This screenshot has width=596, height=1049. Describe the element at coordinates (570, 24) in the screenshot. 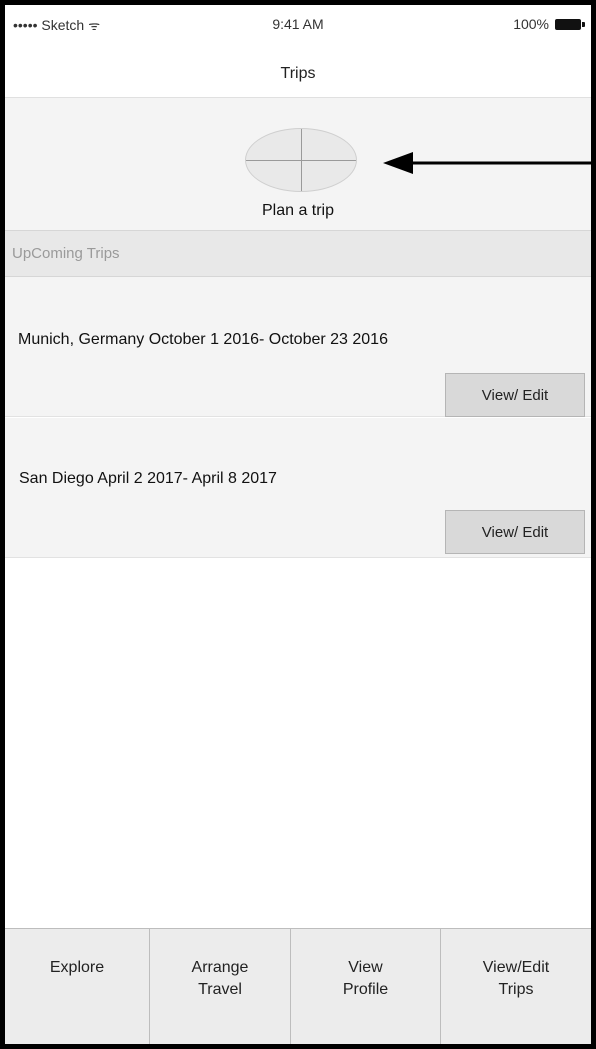

I see `battery-icon` at that location.